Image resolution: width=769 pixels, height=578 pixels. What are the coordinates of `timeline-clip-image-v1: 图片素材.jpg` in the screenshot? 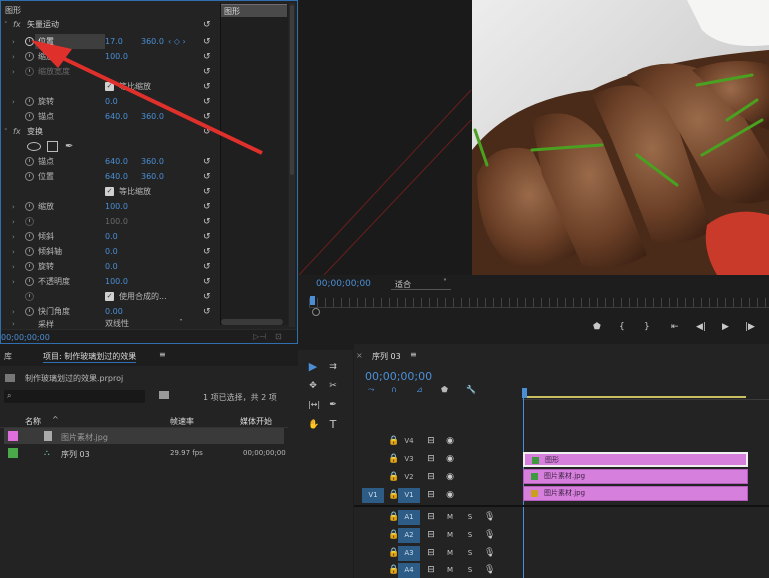 It's located at (635, 493).